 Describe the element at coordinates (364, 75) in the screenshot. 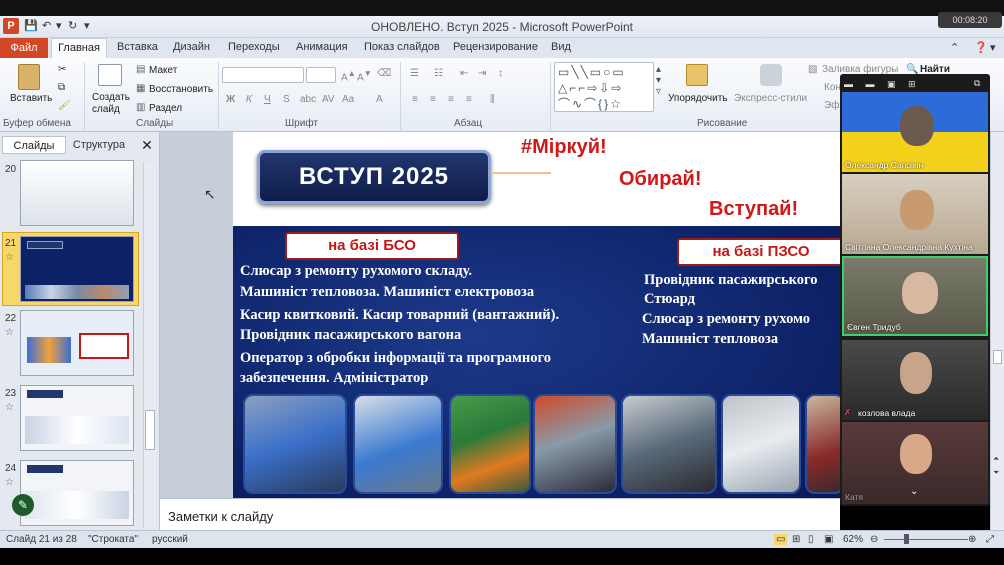

I see `shrink-font-icon: A▼` at that location.